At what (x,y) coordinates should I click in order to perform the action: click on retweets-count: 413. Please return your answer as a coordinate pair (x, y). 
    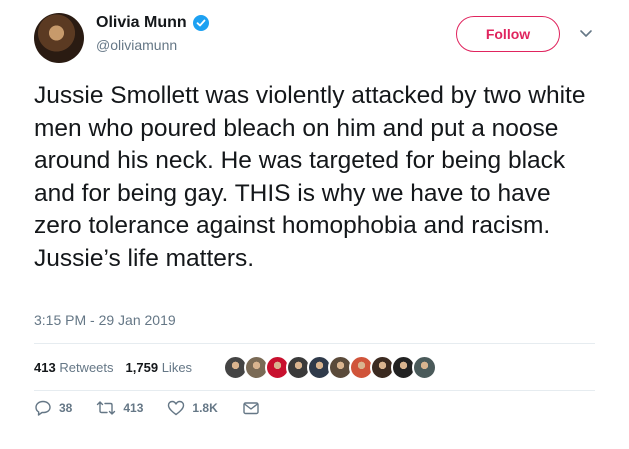
    Looking at the image, I should click on (45, 367).